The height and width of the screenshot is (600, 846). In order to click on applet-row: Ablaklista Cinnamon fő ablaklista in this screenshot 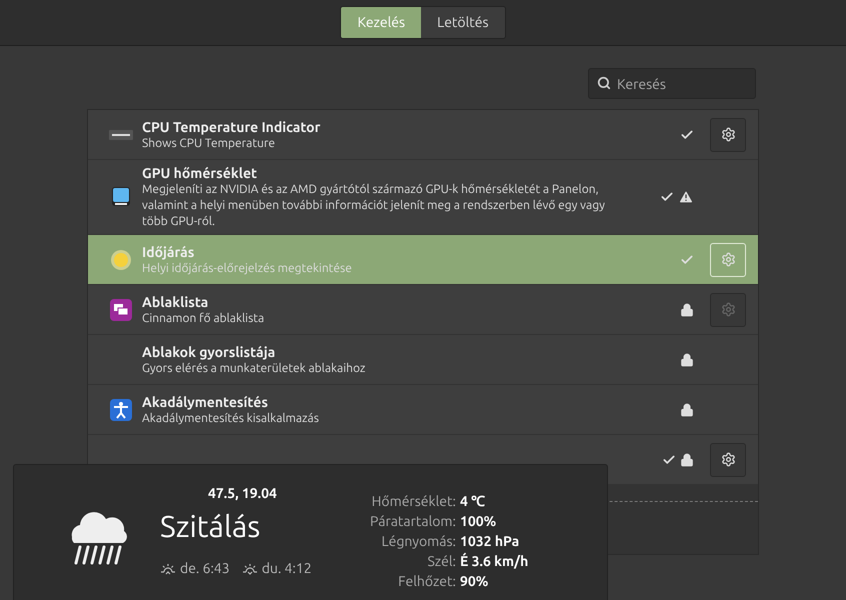, I will do `click(423, 310)`.